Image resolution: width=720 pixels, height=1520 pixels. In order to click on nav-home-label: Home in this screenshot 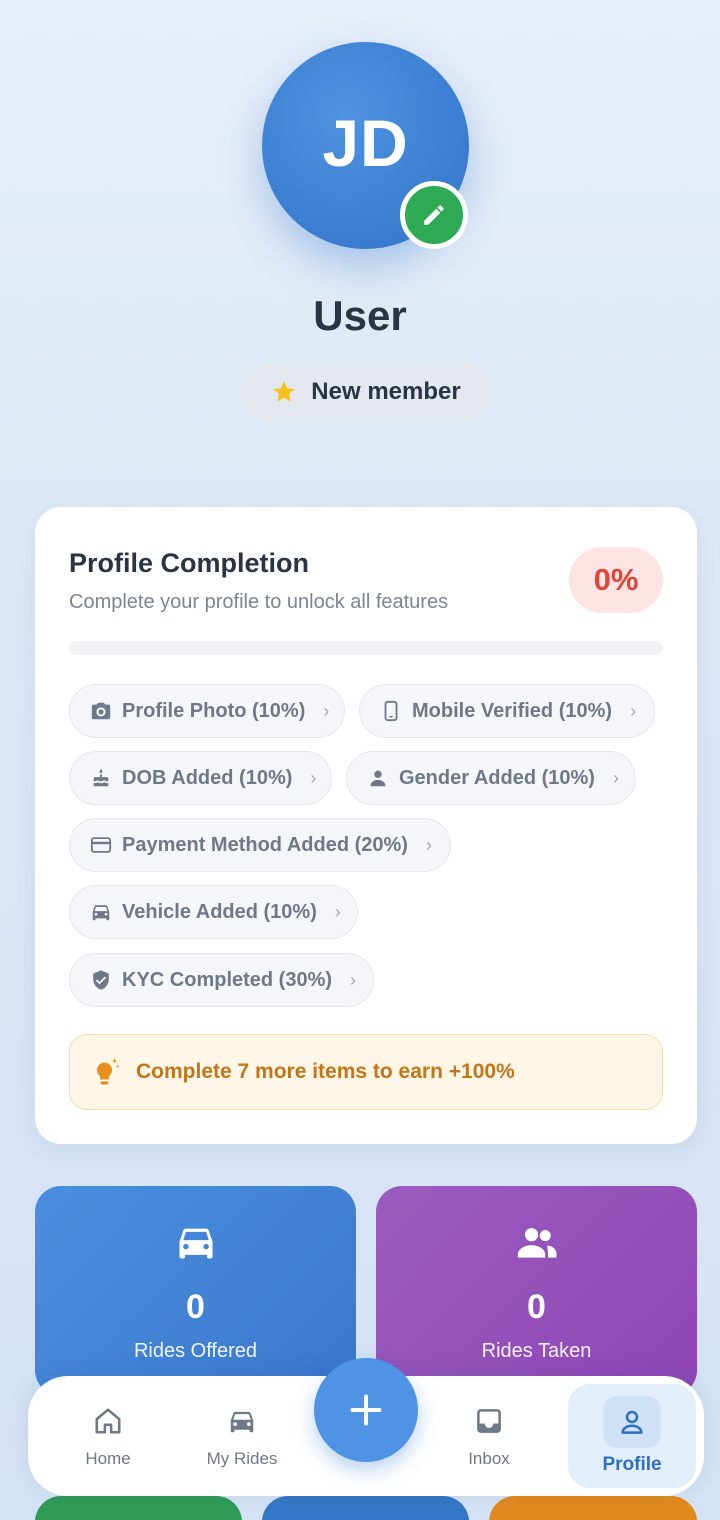, I will do `click(108, 1458)`.